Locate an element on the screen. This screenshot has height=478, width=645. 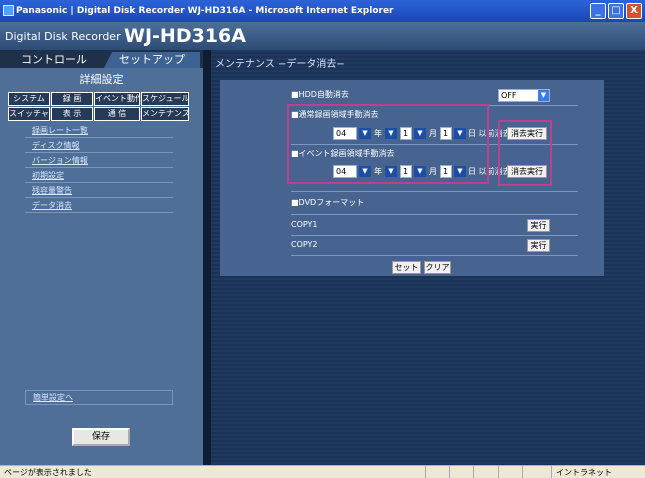
close-button: X is located at coordinates (634, 11).